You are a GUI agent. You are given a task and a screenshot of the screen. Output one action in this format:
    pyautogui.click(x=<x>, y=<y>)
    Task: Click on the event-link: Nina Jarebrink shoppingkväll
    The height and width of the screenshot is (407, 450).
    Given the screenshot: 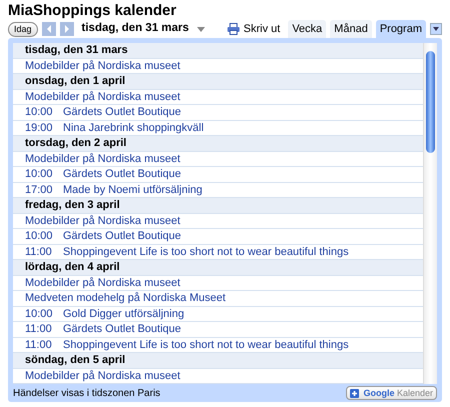 What is the action you would take?
    pyautogui.click(x=133, y=128)
    